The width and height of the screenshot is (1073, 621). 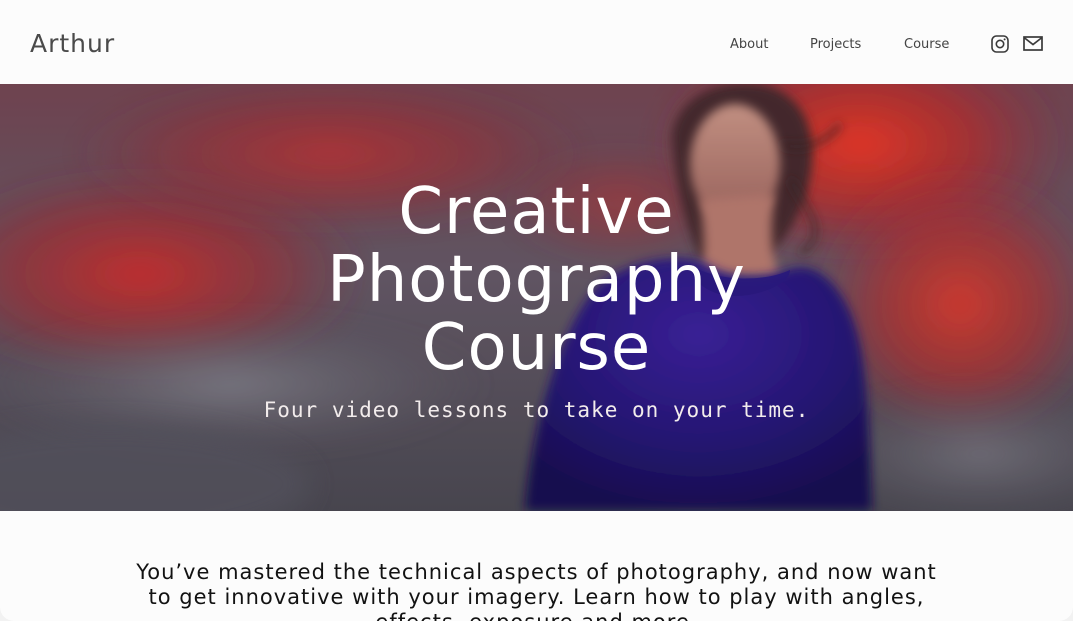 I want to click on instagram-icon-graphic, so click(x=1000, y=44).